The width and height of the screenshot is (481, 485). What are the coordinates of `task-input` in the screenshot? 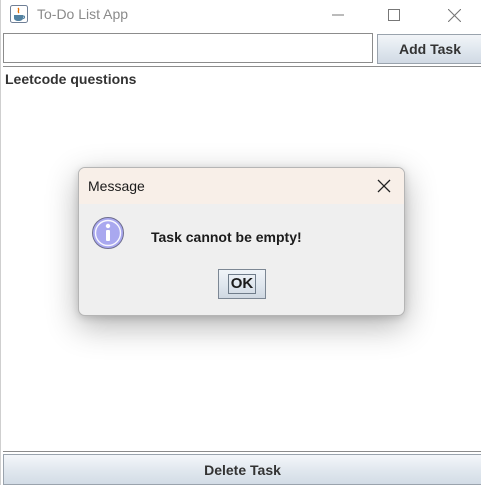 It's located at (188, 48).